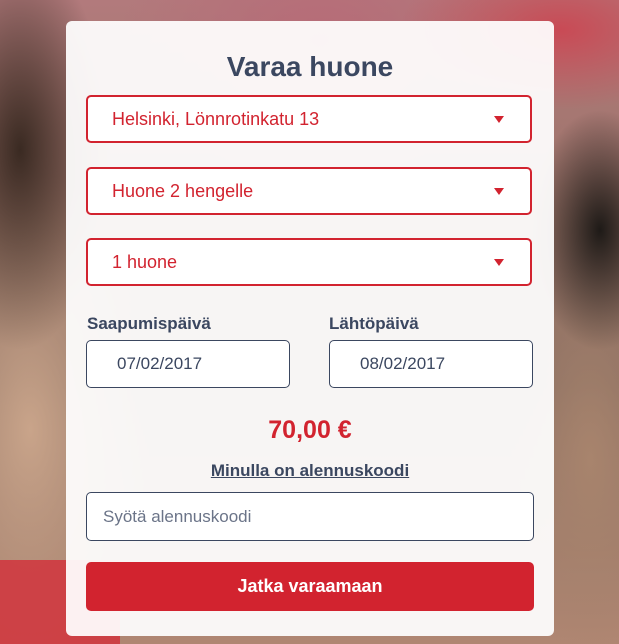 Image resolution: width=619 pixels, height=644 pixels. What do you see at coordinates (310, 66) in the screenshot?
I see `form-title: Varaa huone` at bounding box center [310, 66].